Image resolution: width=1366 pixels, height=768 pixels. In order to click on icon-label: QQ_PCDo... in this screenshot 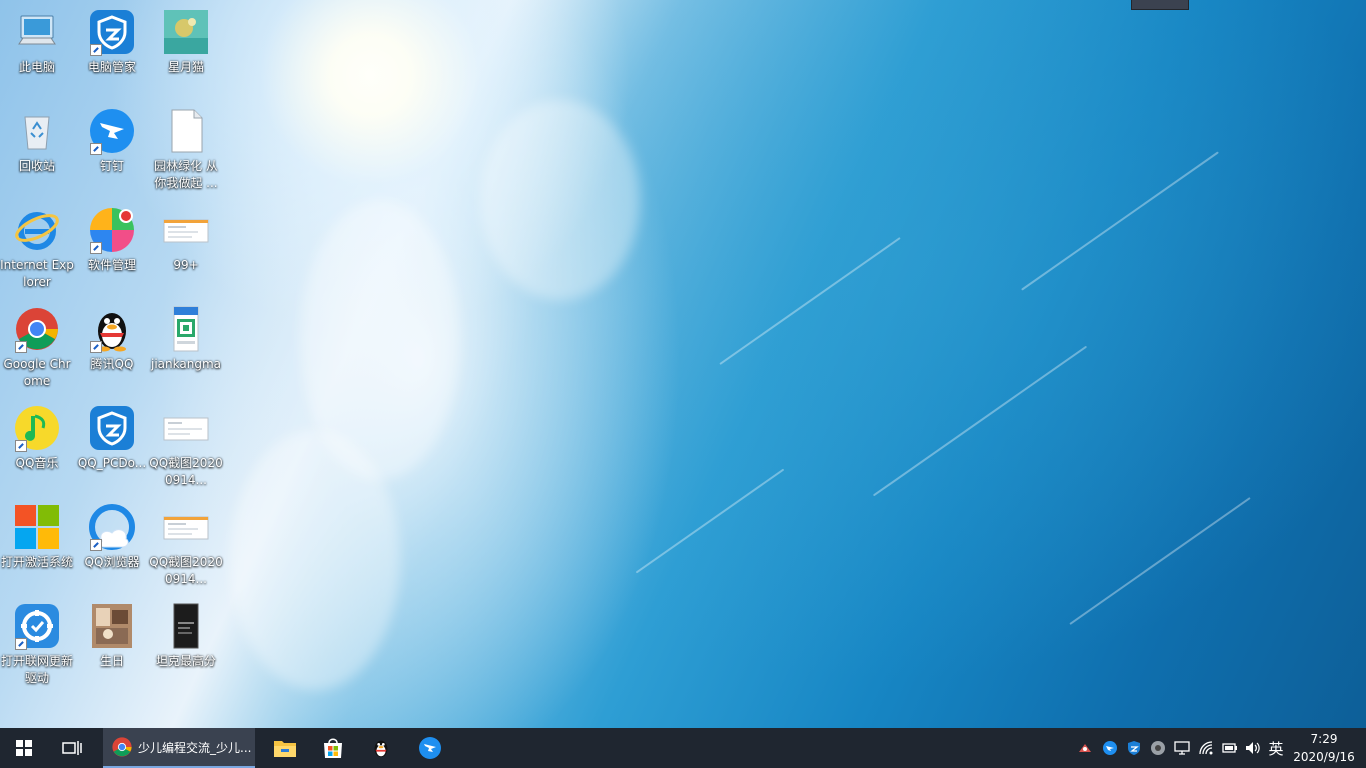, I will do `click(112, 463)`.